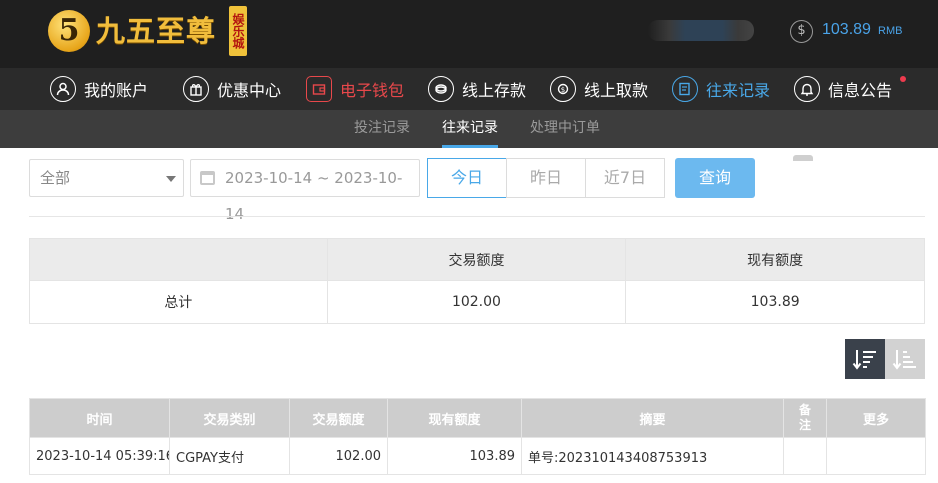 This screenshot has height=483, width=938. I want to click on nav-e-wallet: 电子钱包, so click(355, 89).